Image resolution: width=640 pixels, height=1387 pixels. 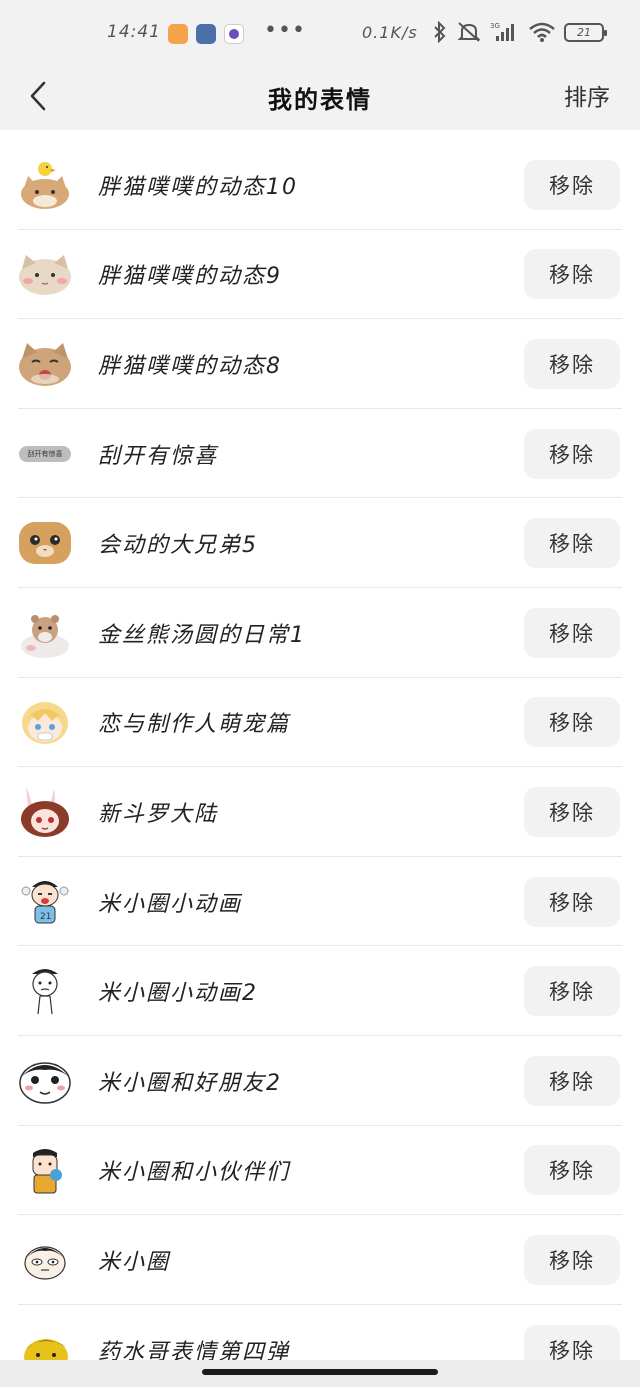 What do you see at coordinates (320, 812) in the screenshot?
I see `list-item: 新斗罗大陆 移除` at bounding box center [320, 812].